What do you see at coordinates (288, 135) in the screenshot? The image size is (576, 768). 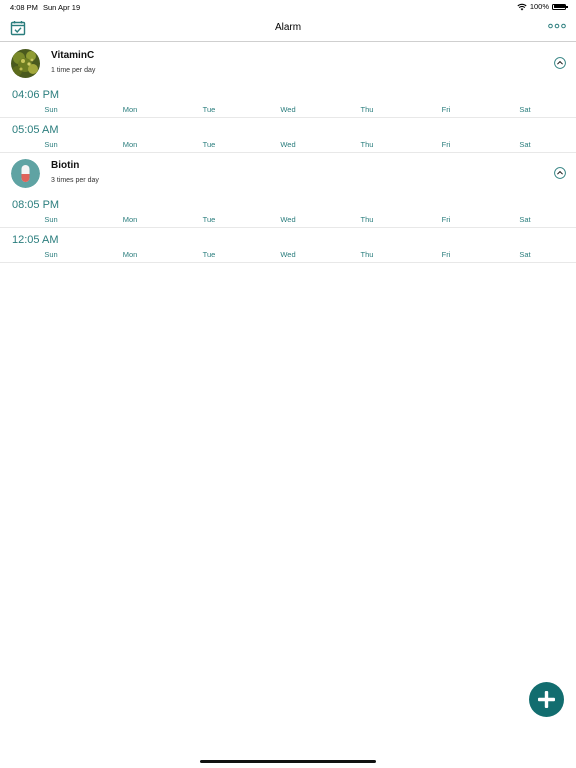 I see `alarm-row: 05:05 AM Sun Mon Tue Wed Thu Fri Sat` at bounding box center [288, 135].